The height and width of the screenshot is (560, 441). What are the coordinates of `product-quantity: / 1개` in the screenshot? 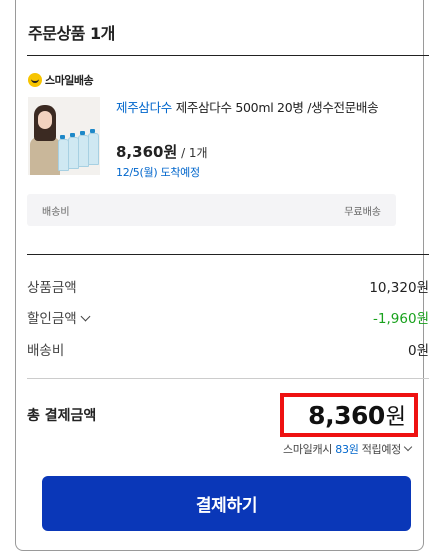 It's located at (192, 153).